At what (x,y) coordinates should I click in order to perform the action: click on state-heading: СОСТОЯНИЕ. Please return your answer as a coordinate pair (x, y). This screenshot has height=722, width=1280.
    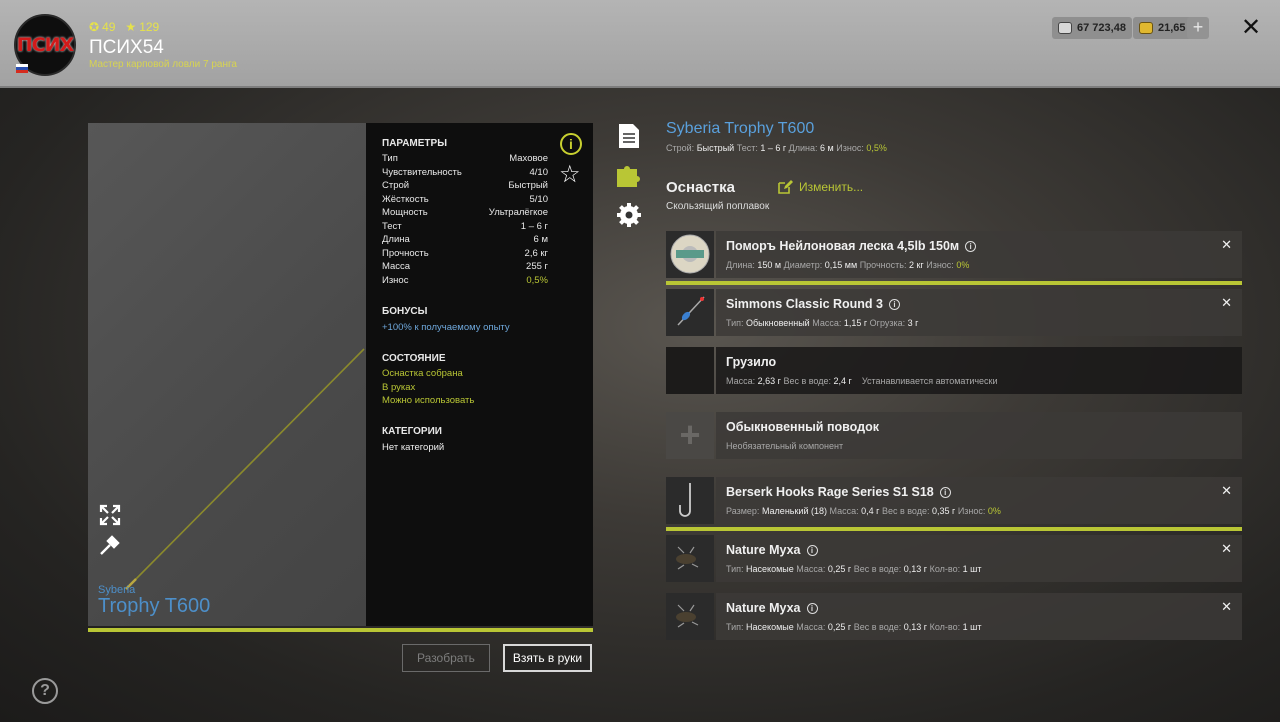
    Looking at the image, I should click on (414, 358).